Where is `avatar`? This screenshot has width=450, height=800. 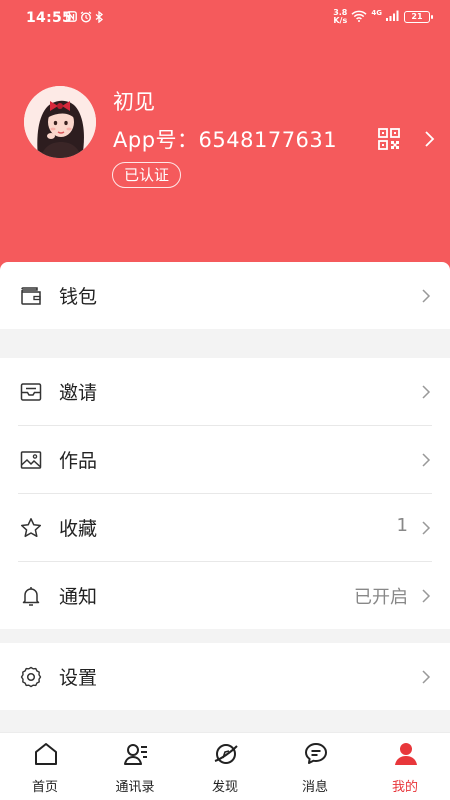
avatar is located at coordinates (60, 122).